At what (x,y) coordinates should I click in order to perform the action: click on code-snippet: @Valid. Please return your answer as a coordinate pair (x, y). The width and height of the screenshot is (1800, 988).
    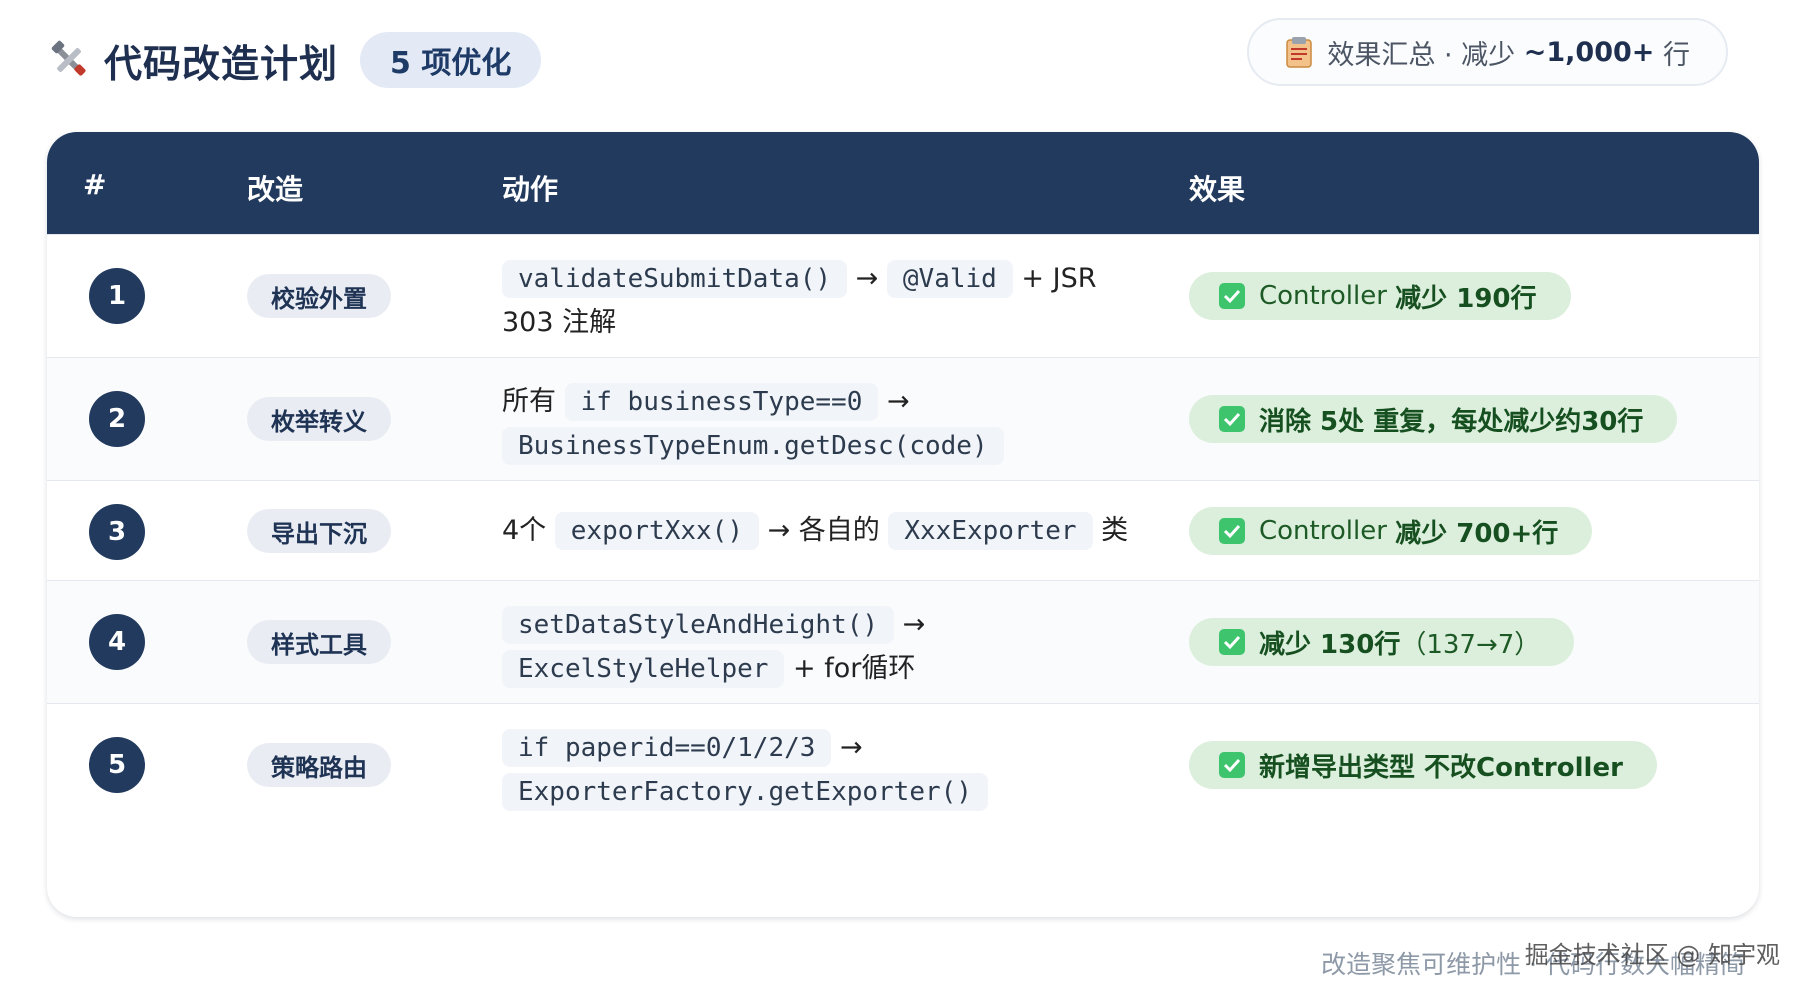
    Looking at the image, I should click on (949, 279).